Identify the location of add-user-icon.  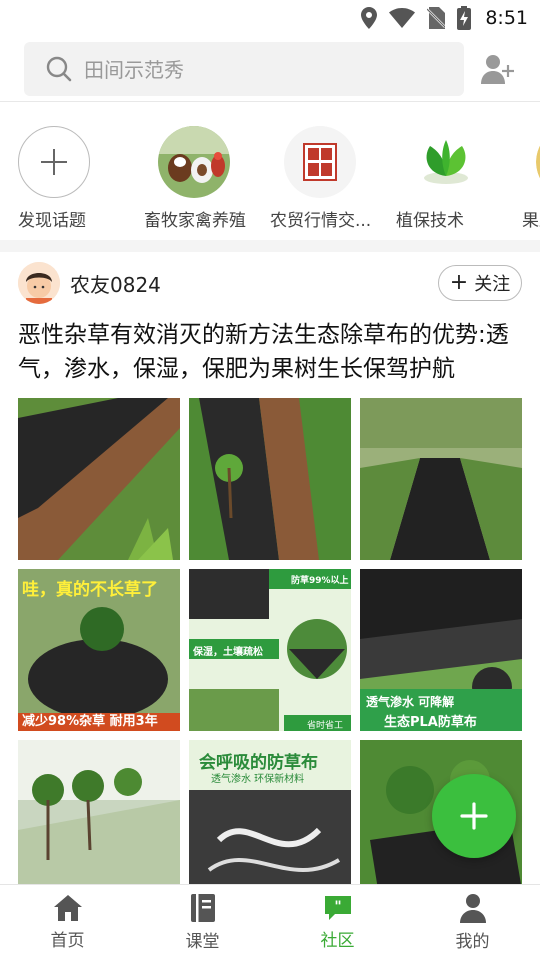
(497, 69).